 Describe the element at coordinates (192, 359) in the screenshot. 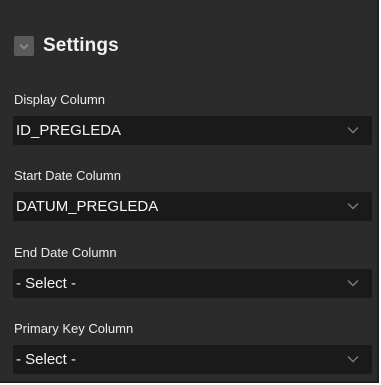

I see `primary-key-column-select: - Select -` at that location.